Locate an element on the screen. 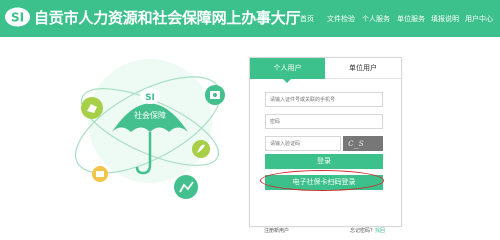 Image resolution: width=500 pixels, height=240 pixels. leaf-icon is located at coordinates (201, 149).